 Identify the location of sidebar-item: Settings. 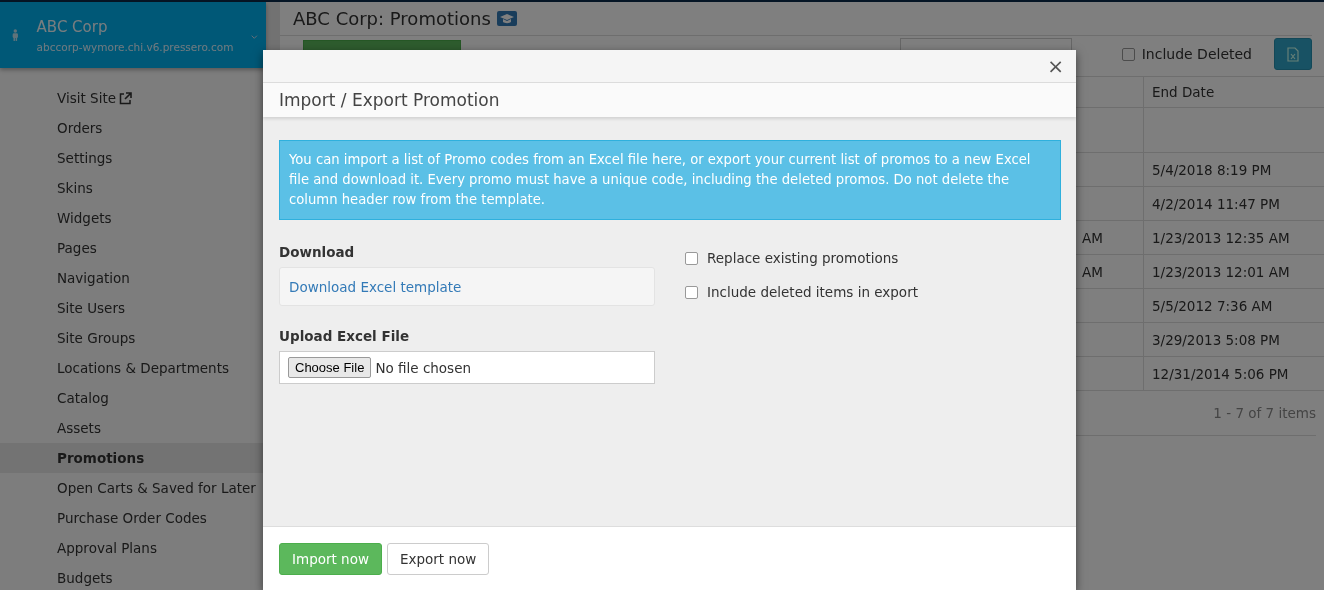
(131, 158).